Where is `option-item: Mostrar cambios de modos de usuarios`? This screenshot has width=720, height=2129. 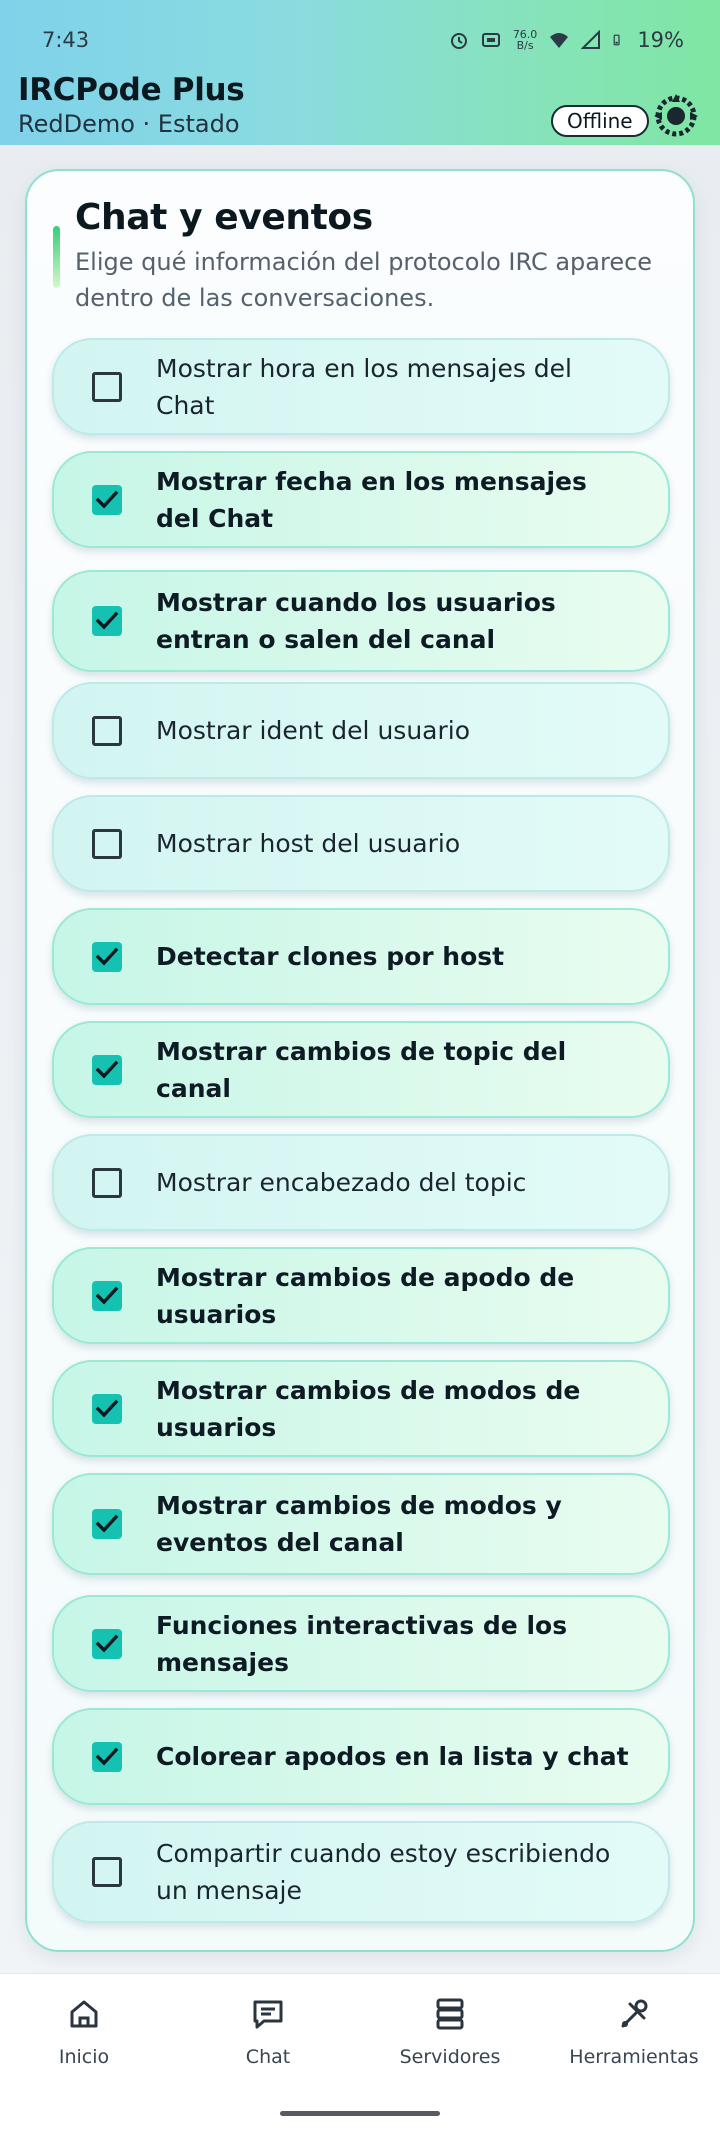 option-item: Mostrar cambios de modos de usuarios is located at coordinates (361, 1408).